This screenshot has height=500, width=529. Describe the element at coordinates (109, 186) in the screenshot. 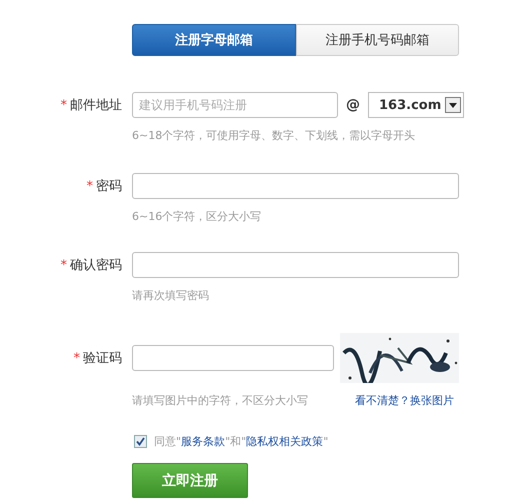

I see `field-label: 密码` at that location.